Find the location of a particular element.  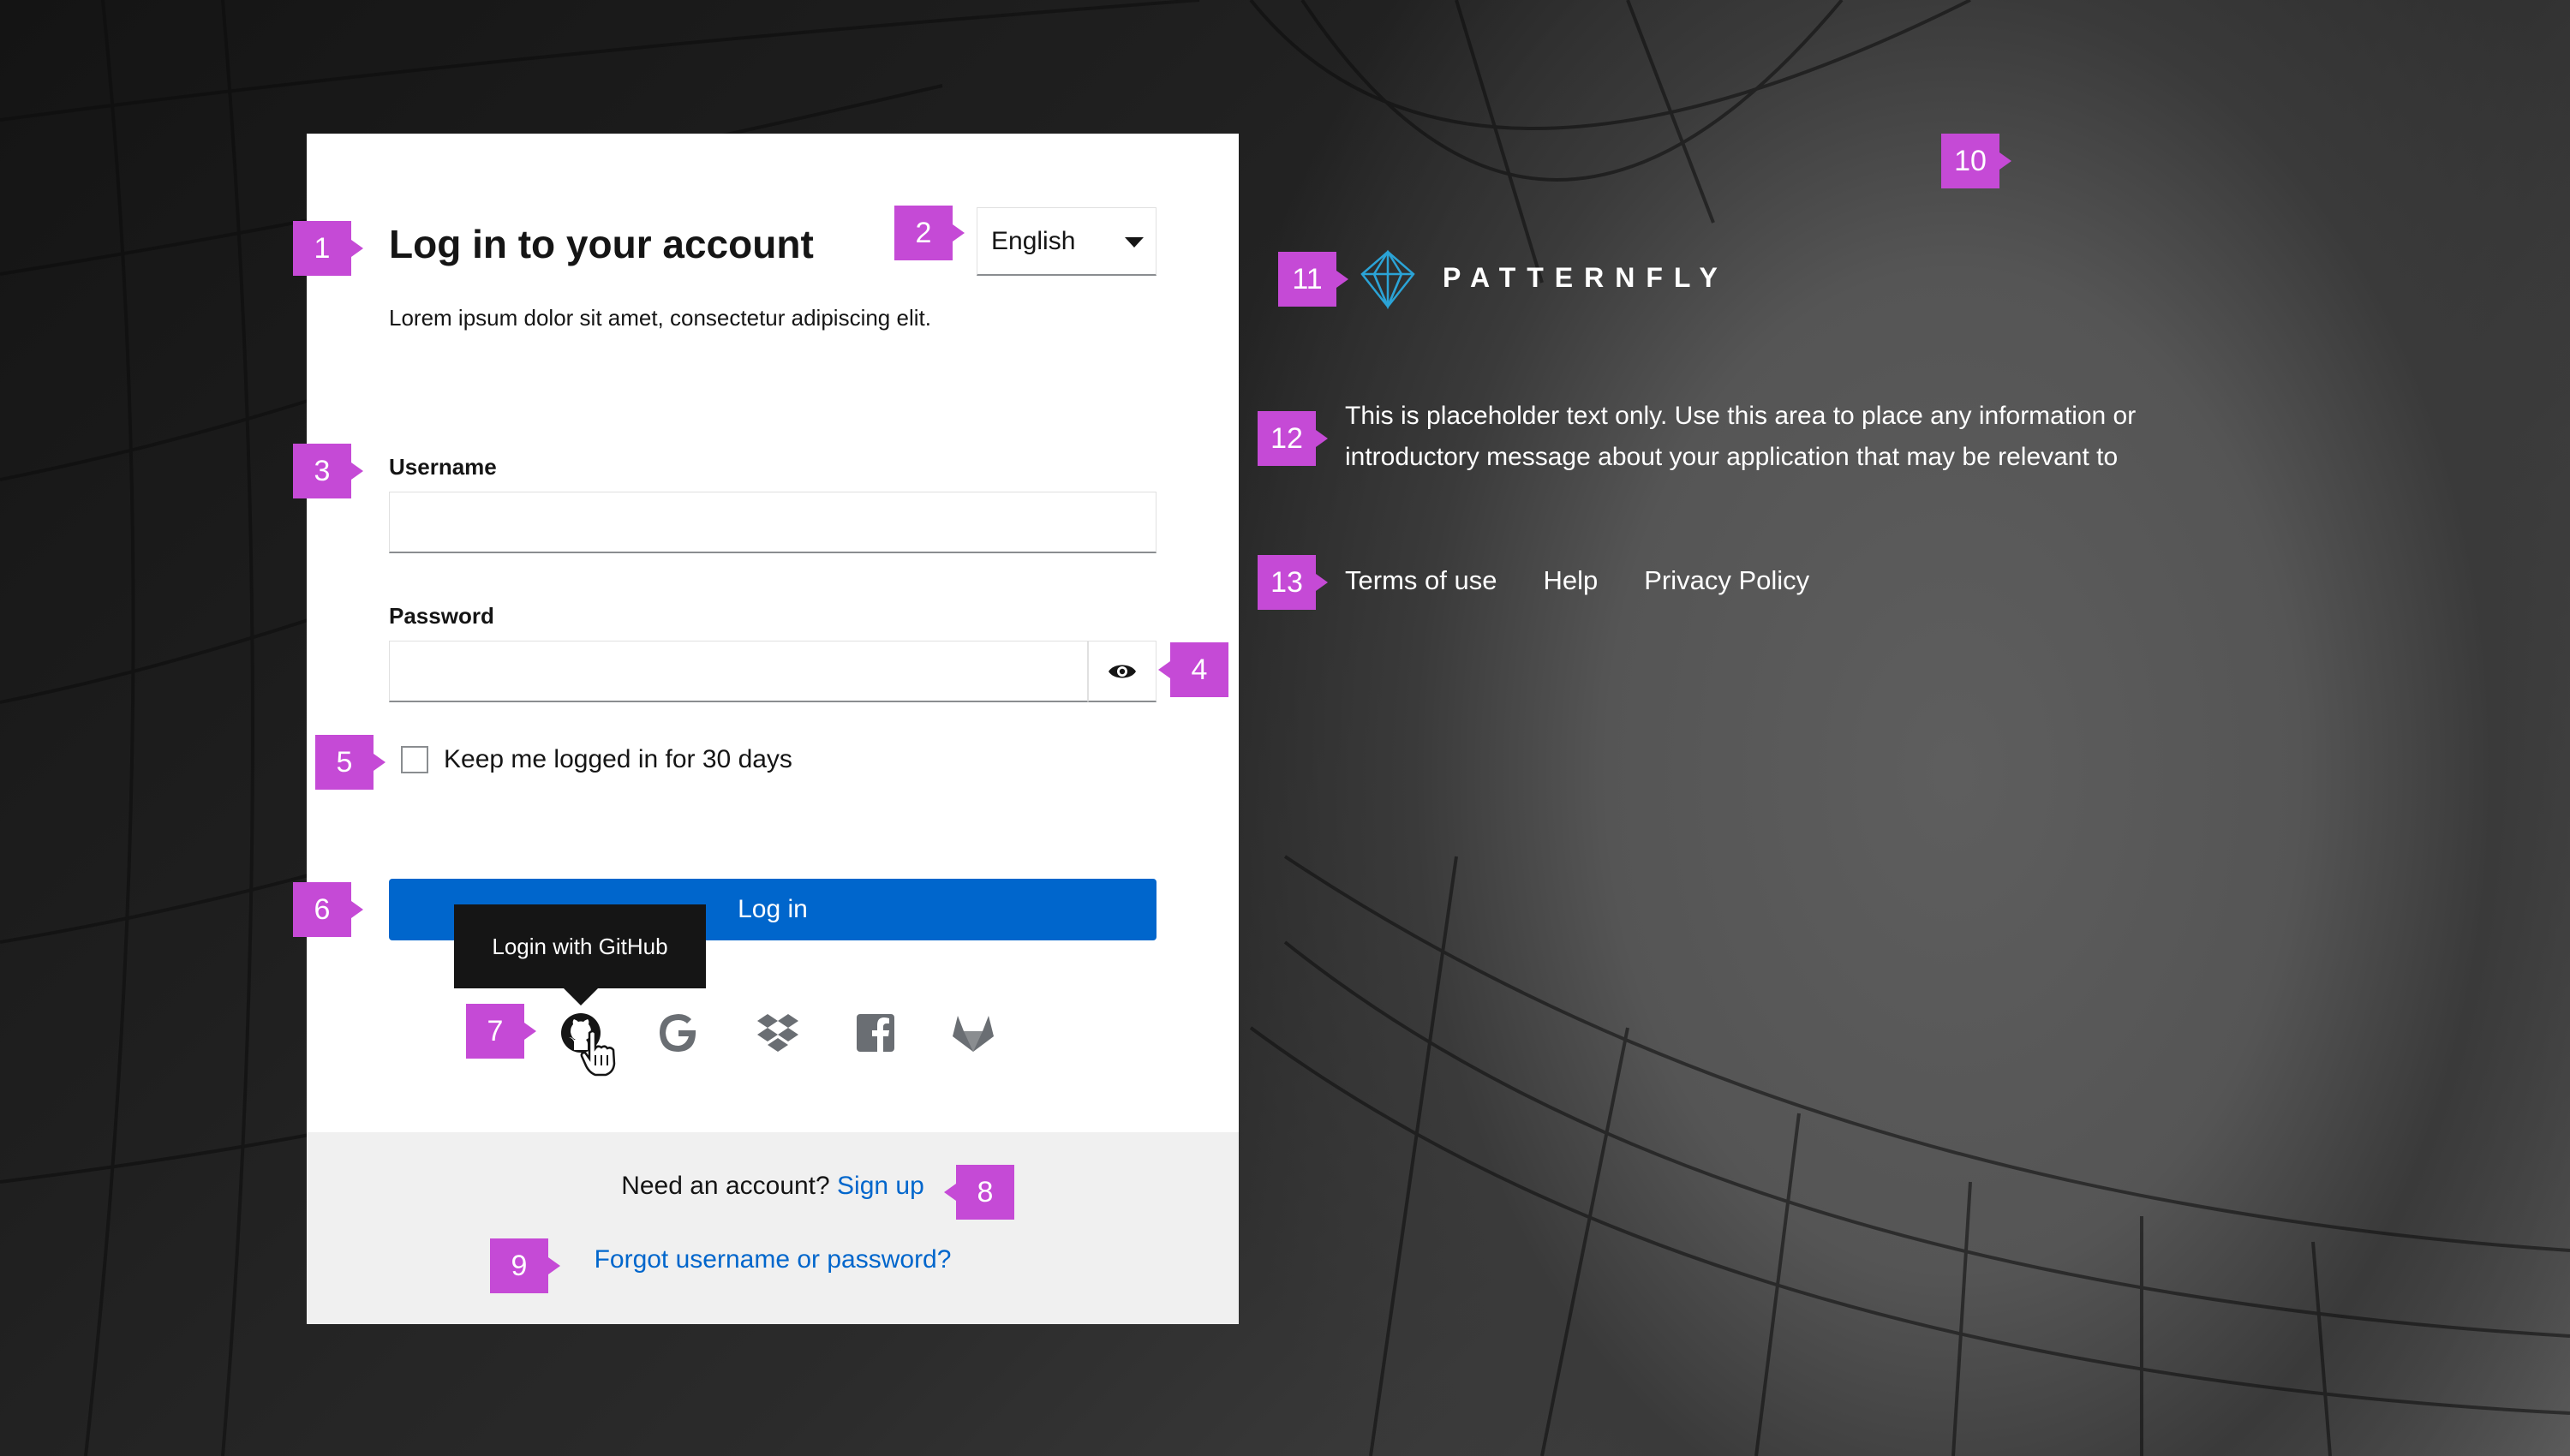

annotation-marker-9: 9 is located at coordinates (525, 1265).